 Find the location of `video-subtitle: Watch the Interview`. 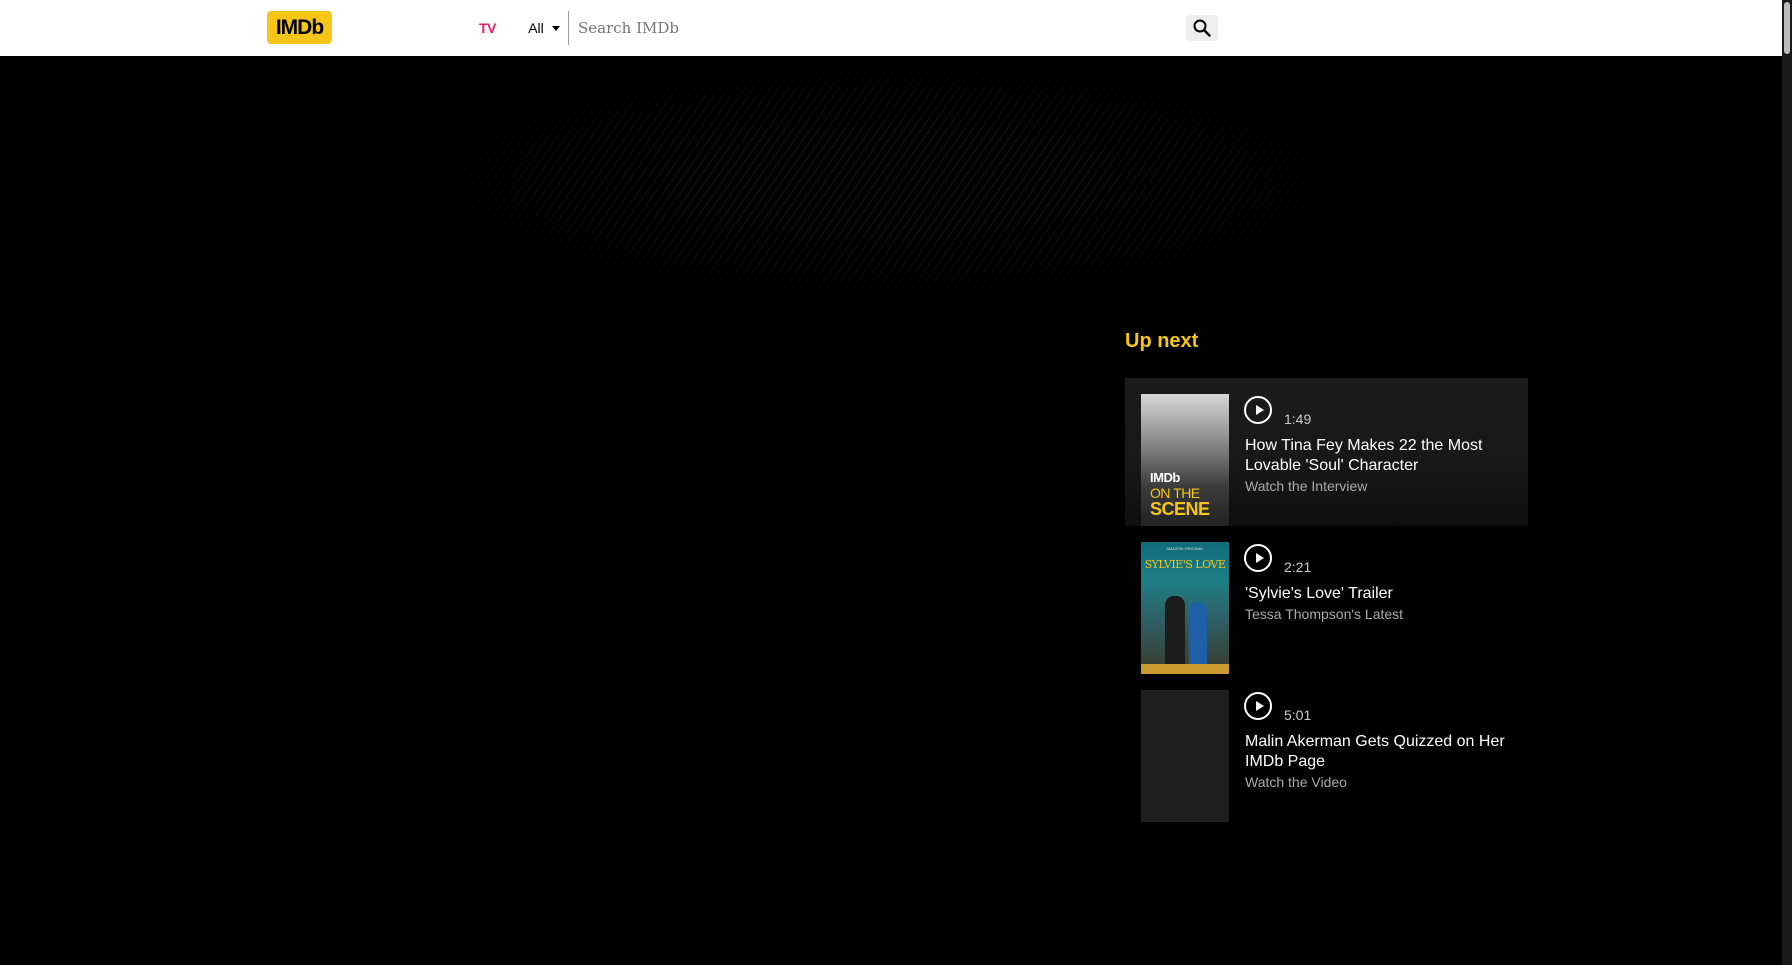

video-subtitle: Watch the Interview is located at coordinates (1306, 486).